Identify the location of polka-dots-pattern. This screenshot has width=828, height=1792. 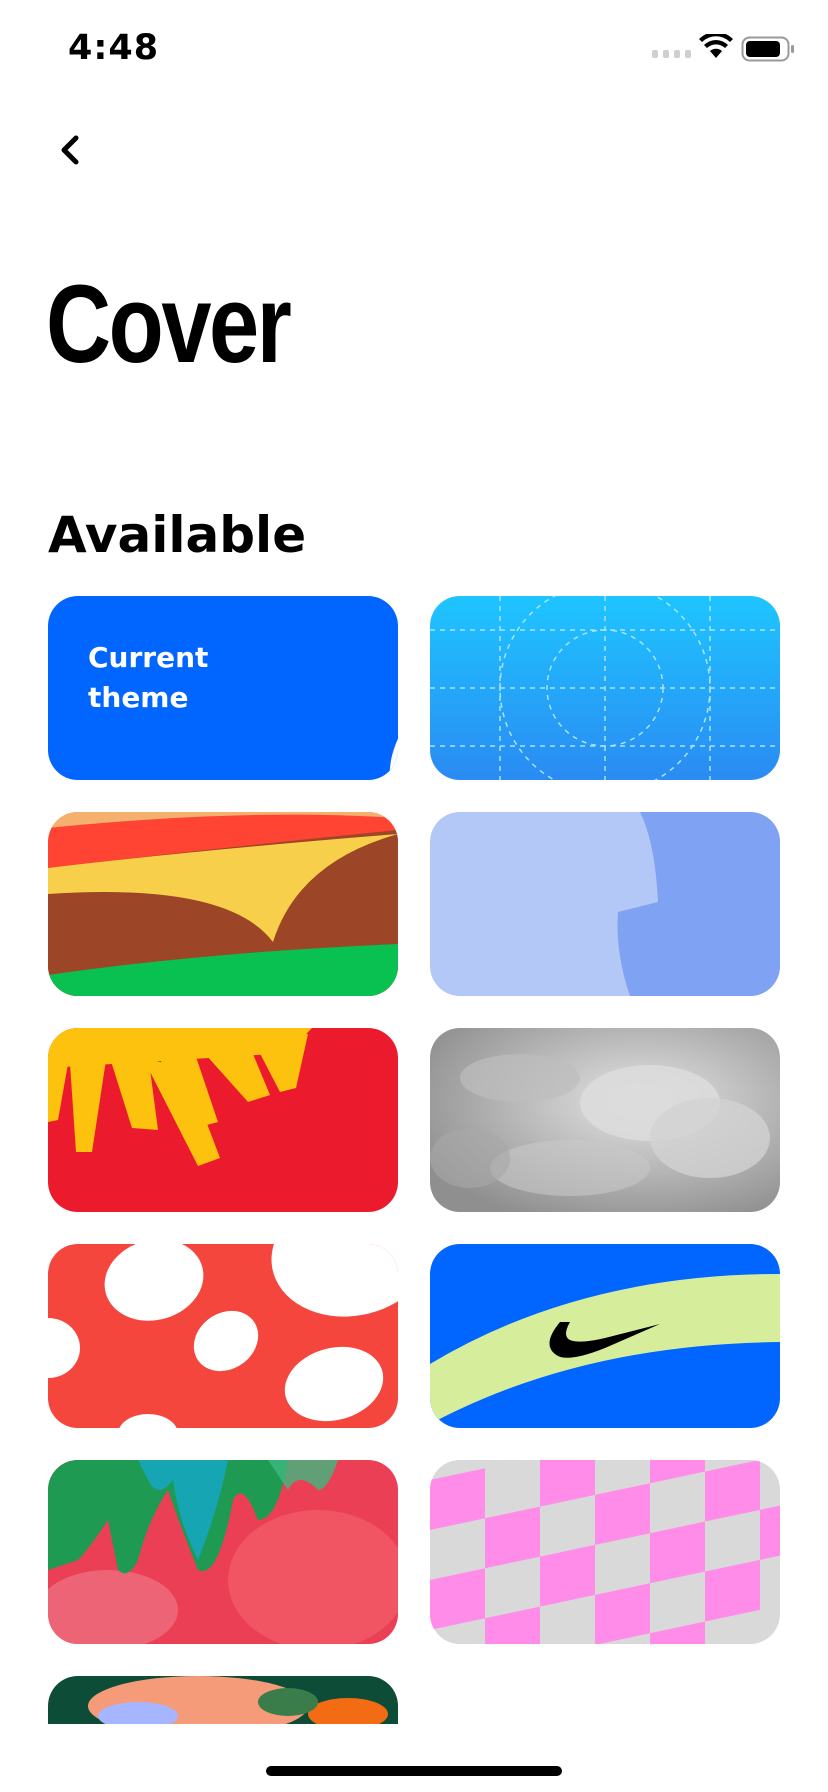
(223, 1336).